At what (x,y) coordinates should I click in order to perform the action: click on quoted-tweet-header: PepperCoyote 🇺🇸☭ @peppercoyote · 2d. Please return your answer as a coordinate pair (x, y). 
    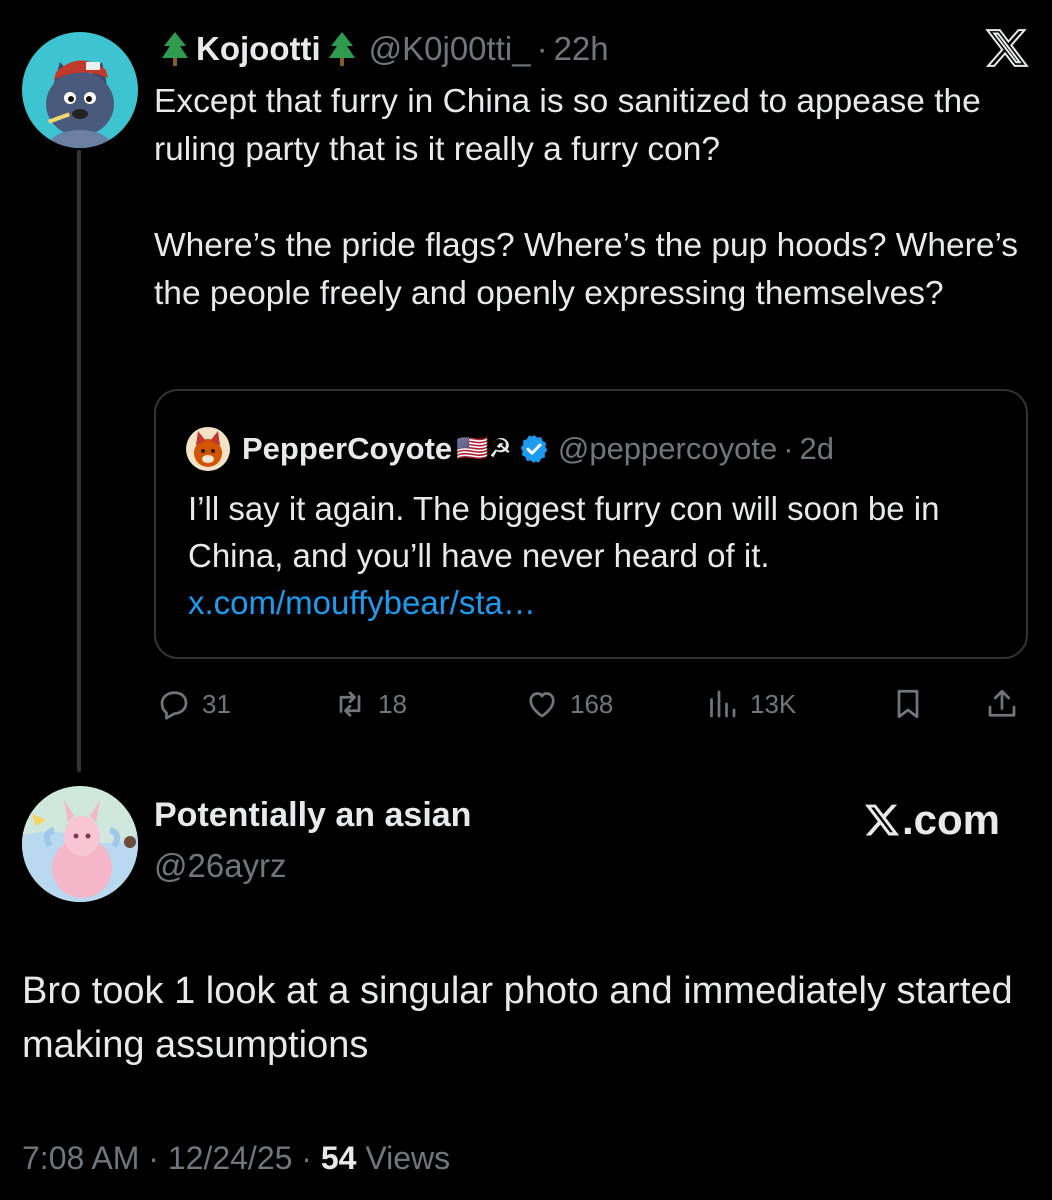
    Looking at the image, I should click on (510, 449).